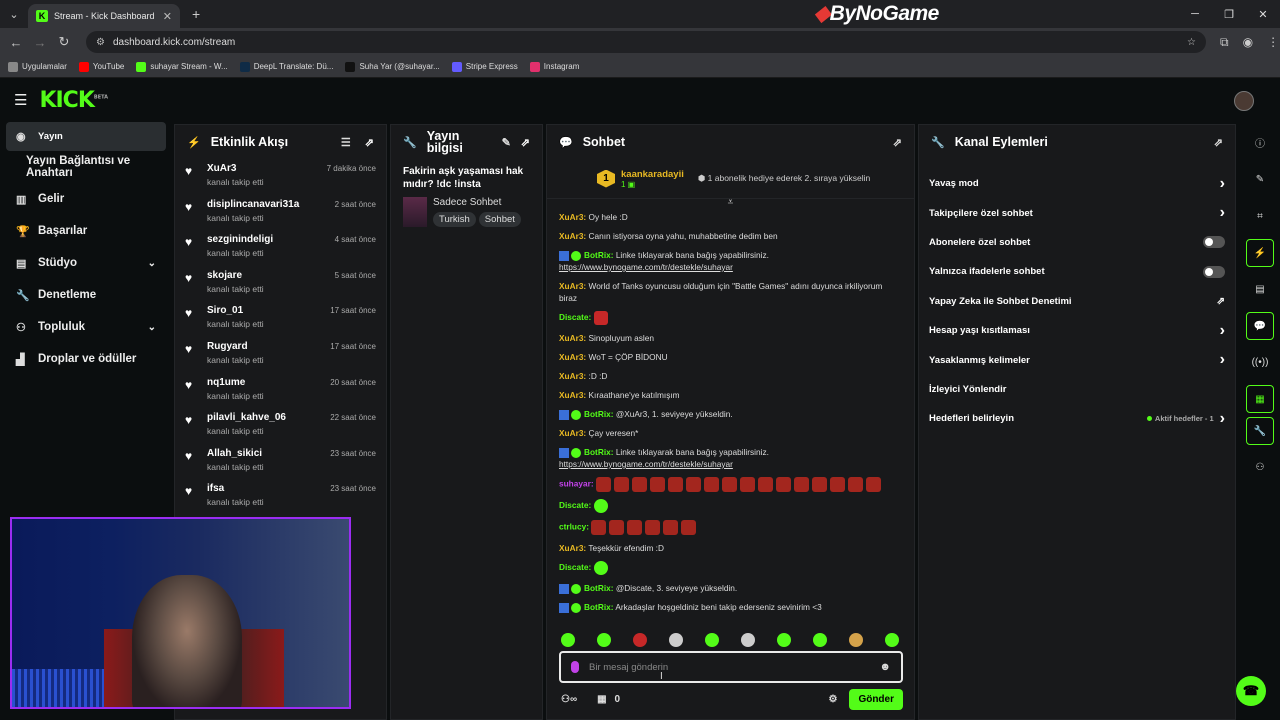  Describe the element at coordinates (86, 295) in the screenshot. I see `sidebar-item: 🔧 Denetleme` at that location.